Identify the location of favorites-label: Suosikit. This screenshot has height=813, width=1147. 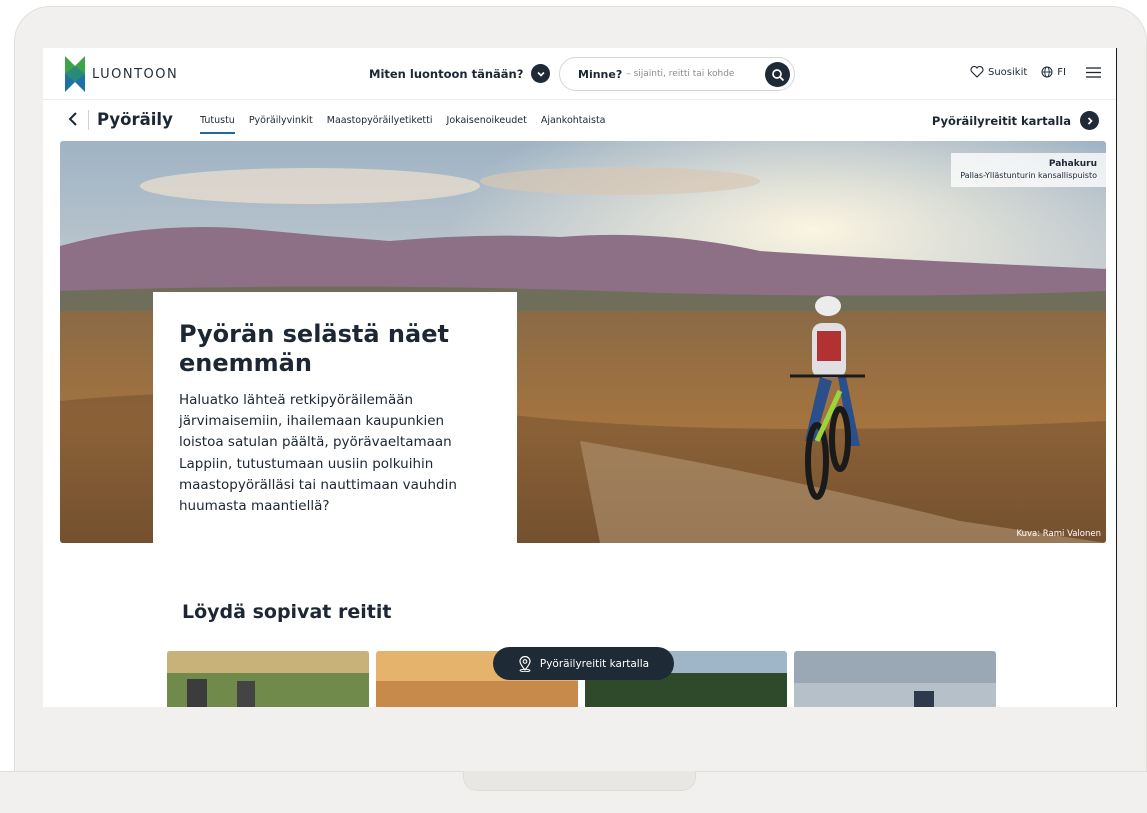
(1008, 72).